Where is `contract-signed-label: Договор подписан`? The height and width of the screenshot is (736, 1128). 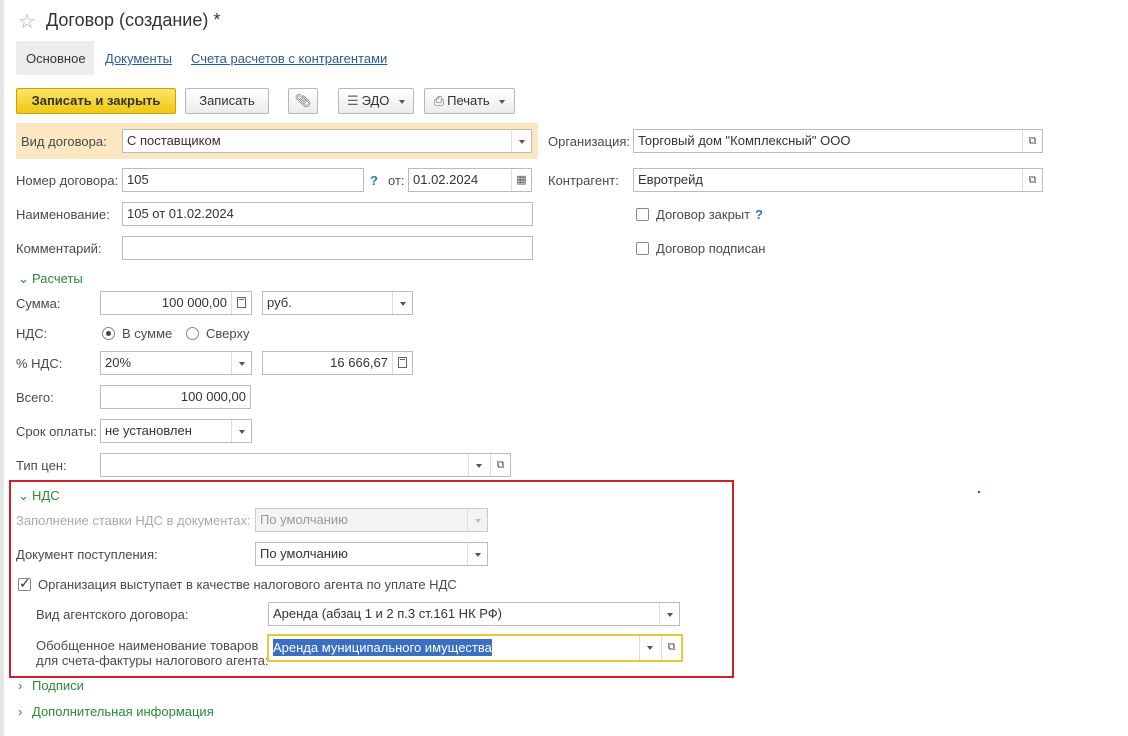 contract-signed-label: Договор подписан is located at coordinates (711, 248).